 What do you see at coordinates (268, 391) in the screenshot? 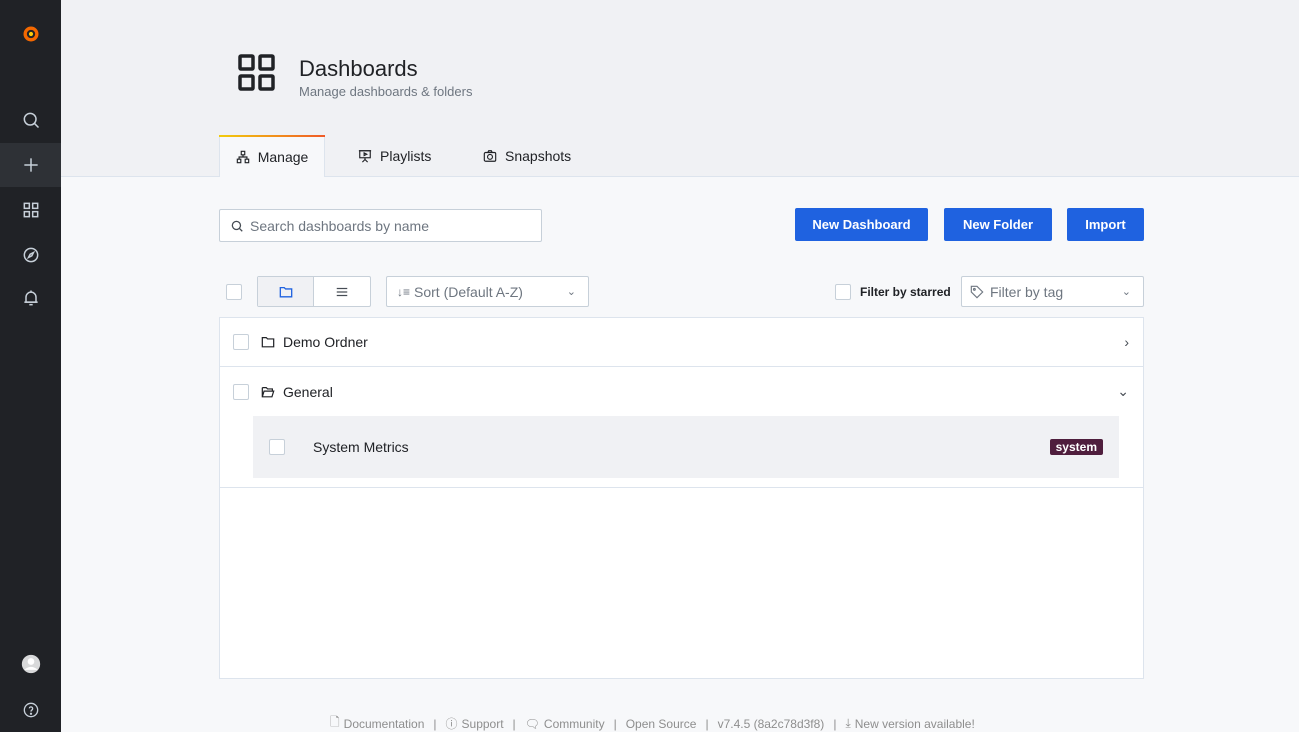
I see `folder-open-icon` at bounding box center [268, 391].